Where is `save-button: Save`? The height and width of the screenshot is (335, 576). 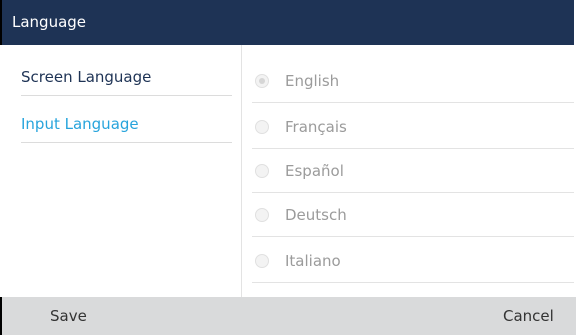 save-button: Save is located at coordinates (68, 316).